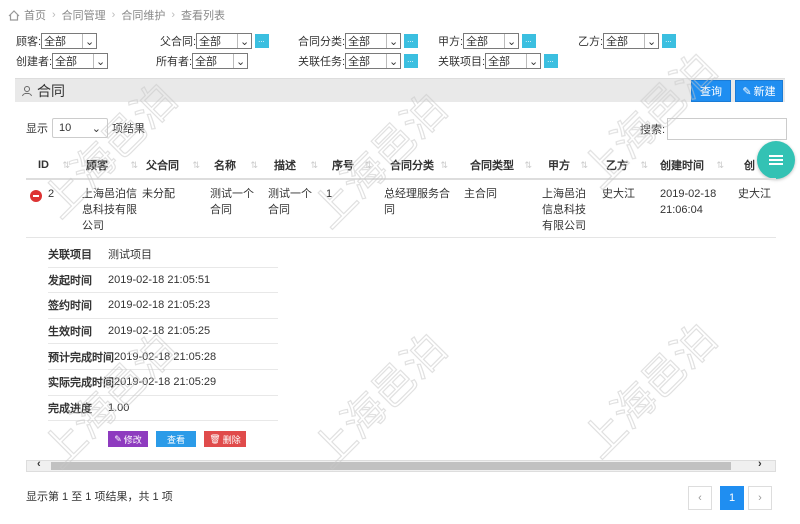 Image resolution: width=800 pixels, height=524 pixels. What do you see at coordinates (732, 498) in the screenshot?
I see `pager-page-current: 1` at bounding box center [732, 498].